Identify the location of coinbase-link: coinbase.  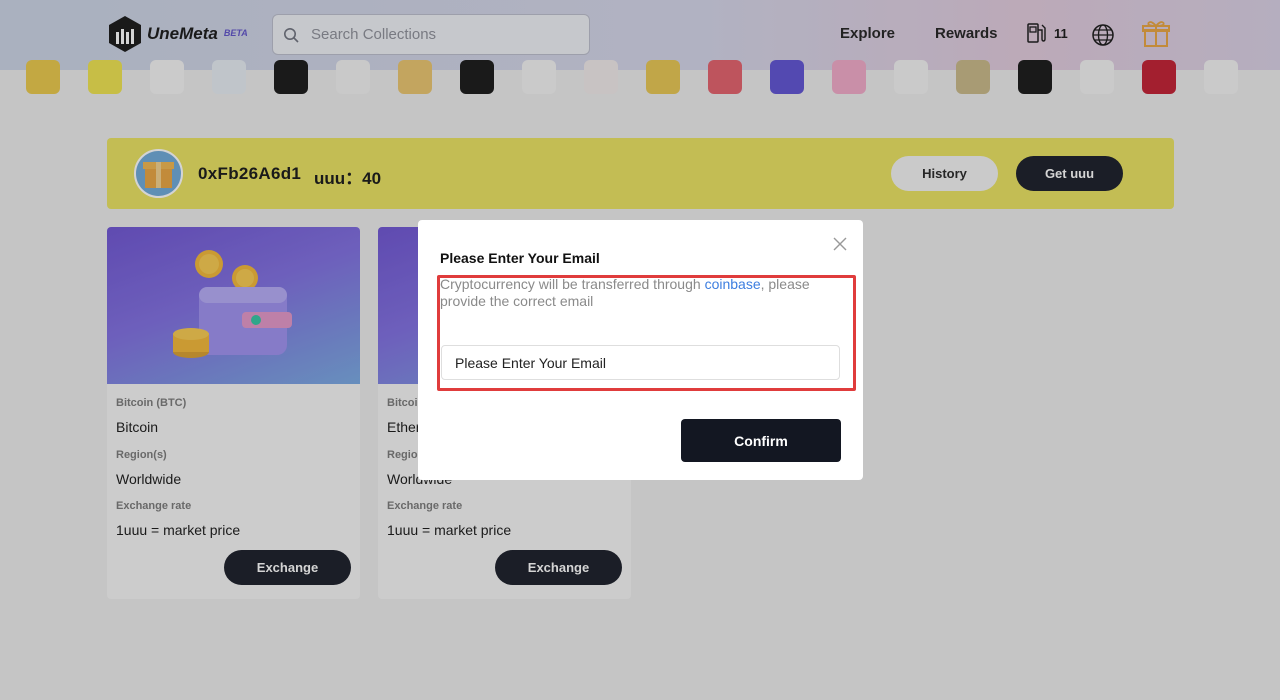
(733, 284).